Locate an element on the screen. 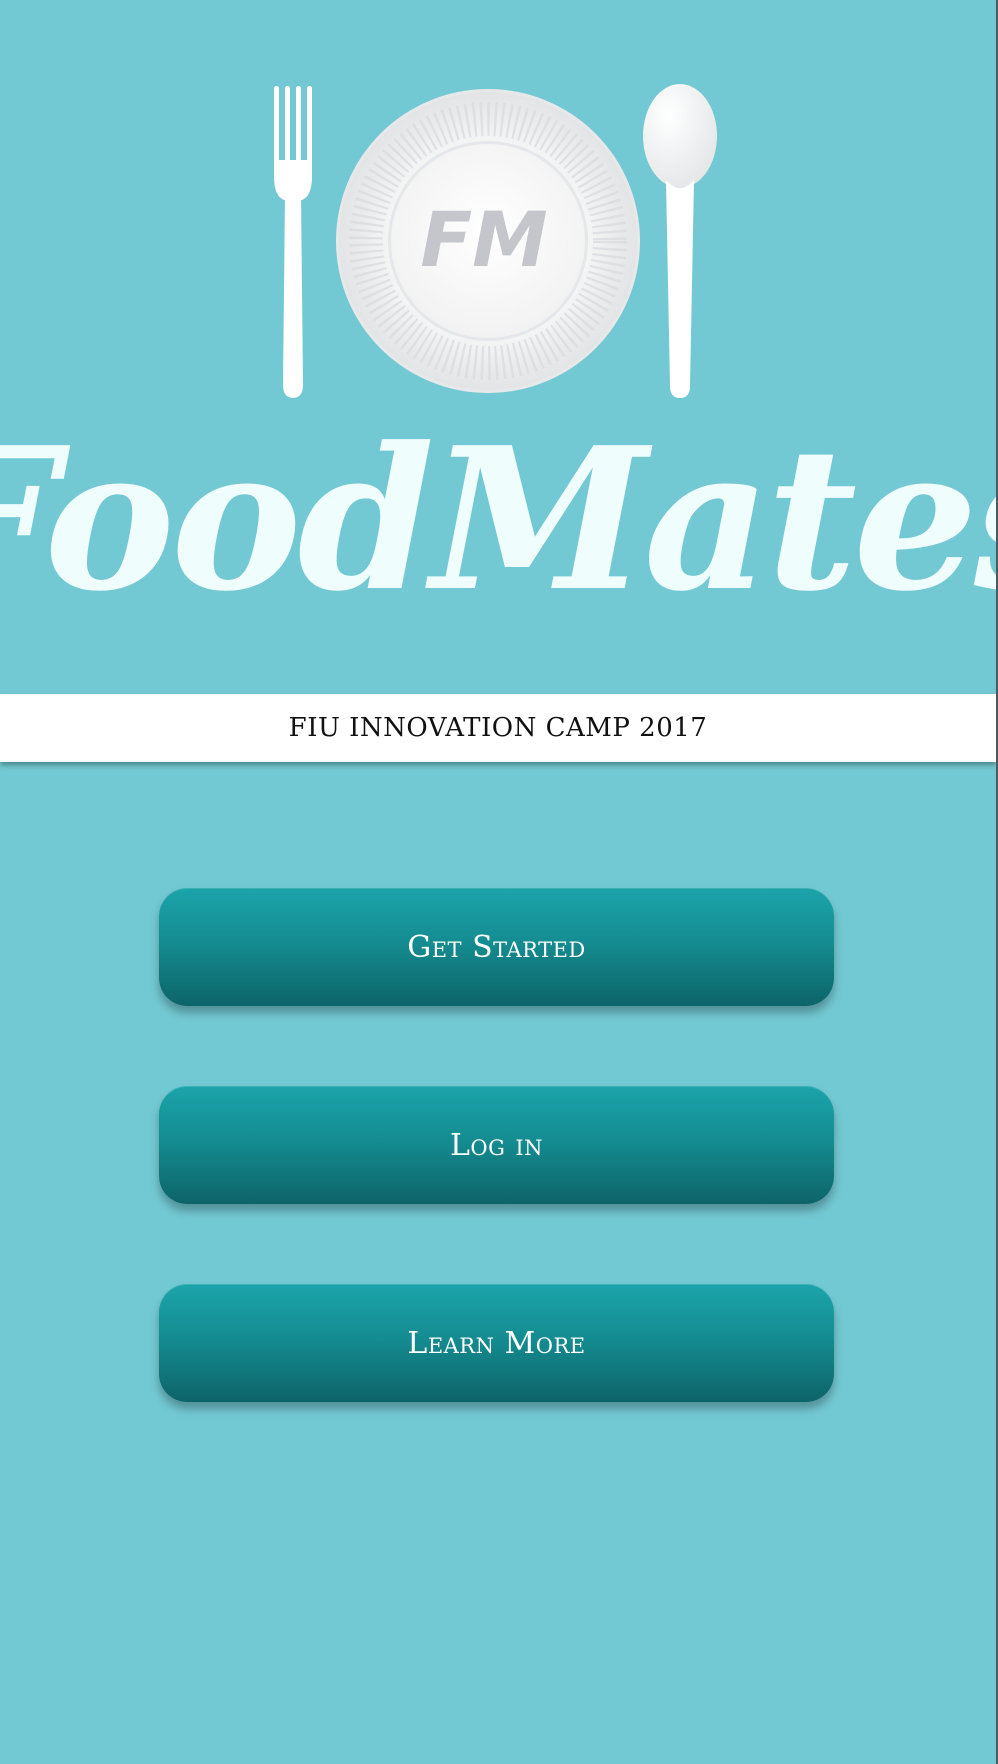  banner-text: FIU INNOVATION CAMP 2017 is located at coordinates (498, 728).